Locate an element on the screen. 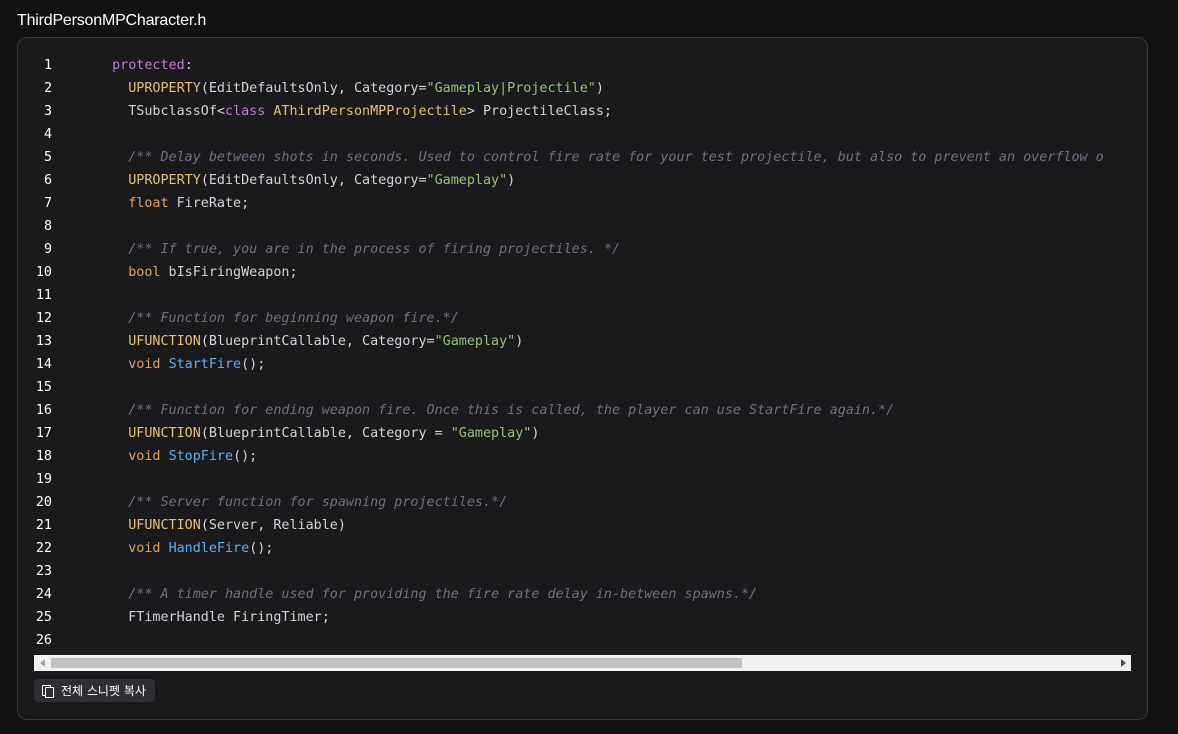 Image resolution: width=1178 pixels, height=734 pixels. arrow-right-icon is located at coordinates (1123, 663).